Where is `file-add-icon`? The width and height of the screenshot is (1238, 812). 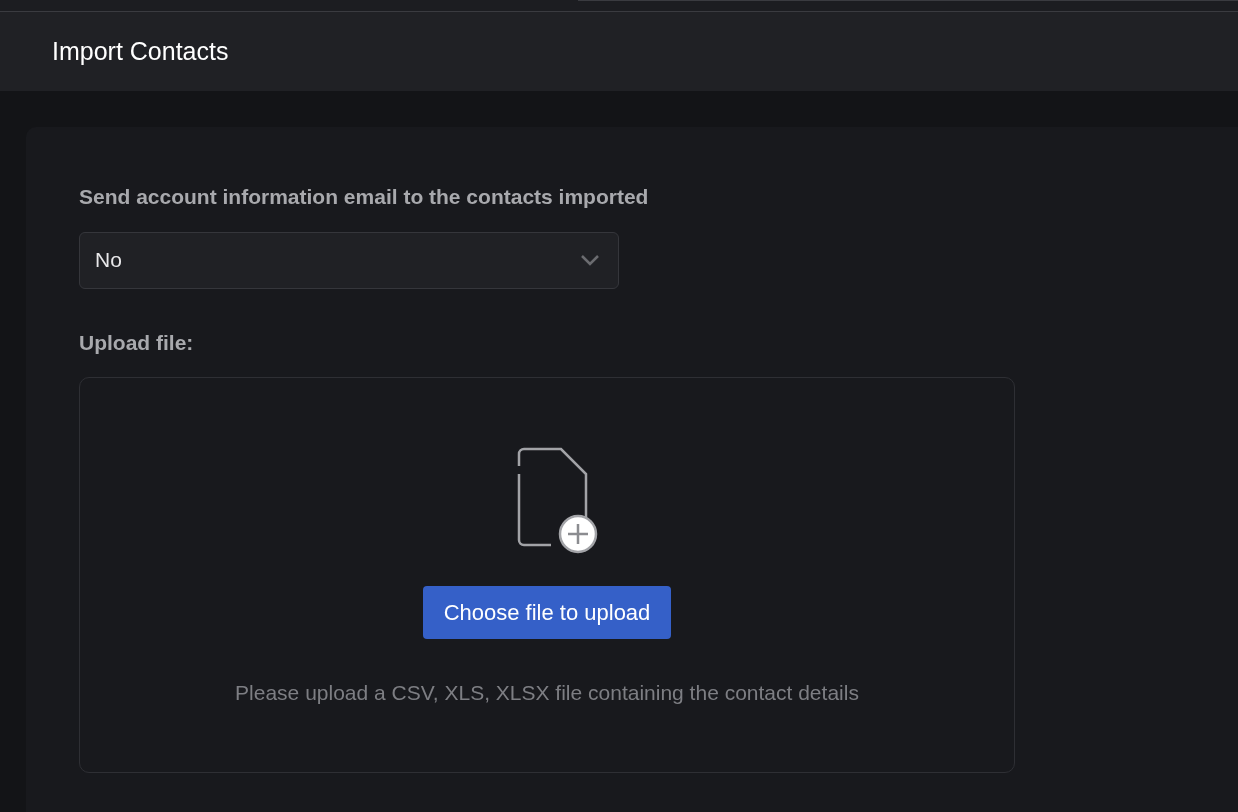 file-add-icon is located at coordinates (558, 501).